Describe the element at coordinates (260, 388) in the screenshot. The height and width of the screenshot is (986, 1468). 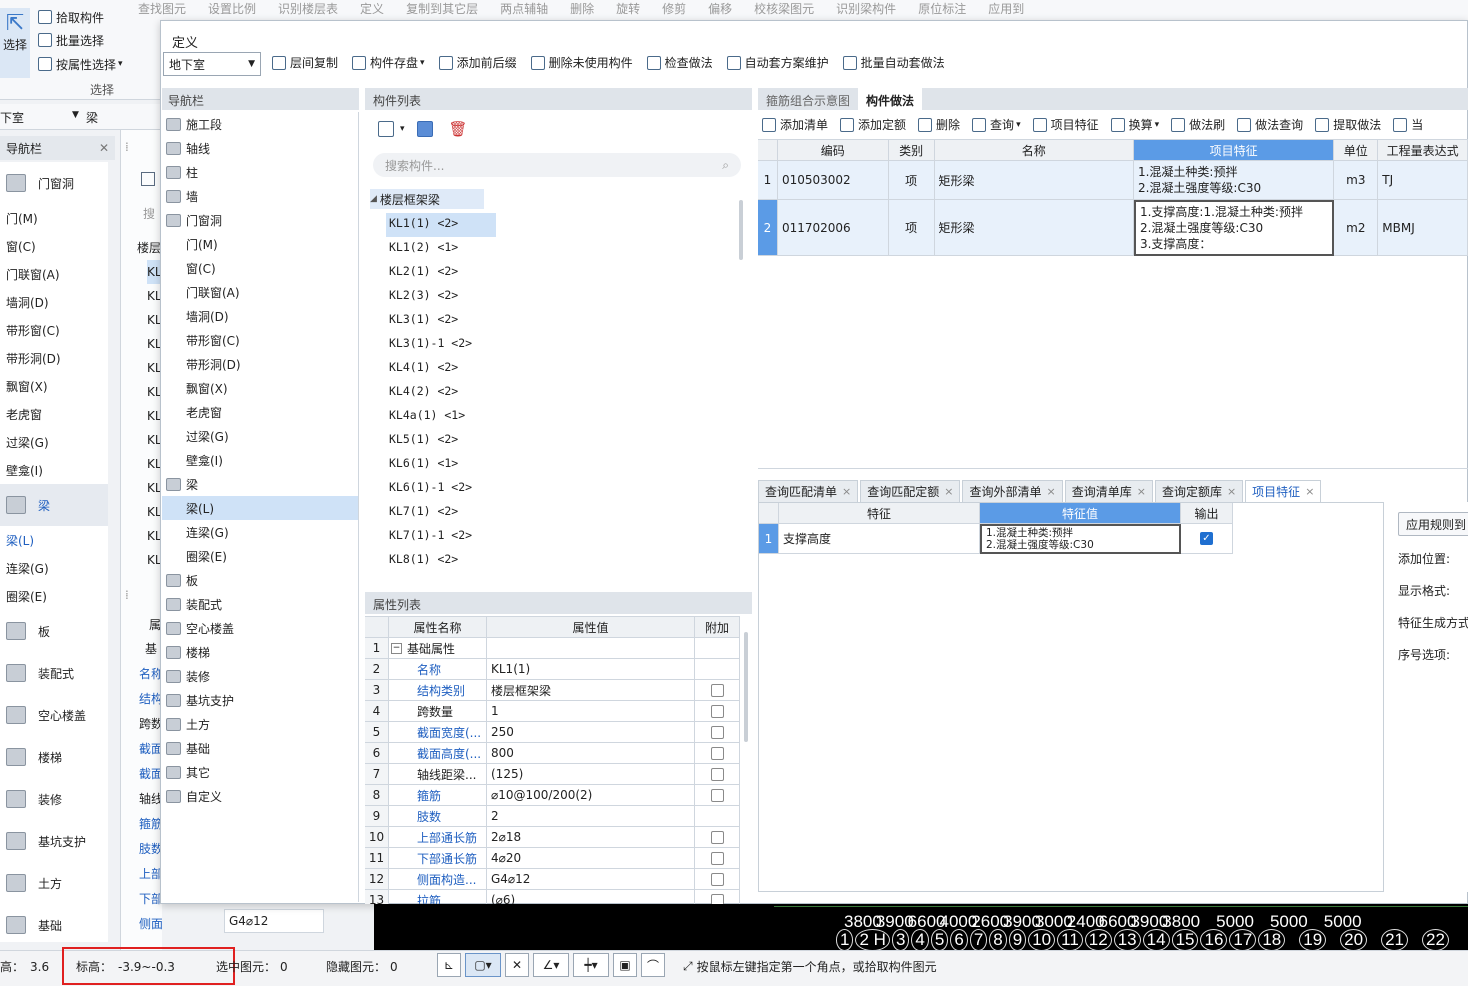
I see `nav-item: 飘窗(X)` at that location.